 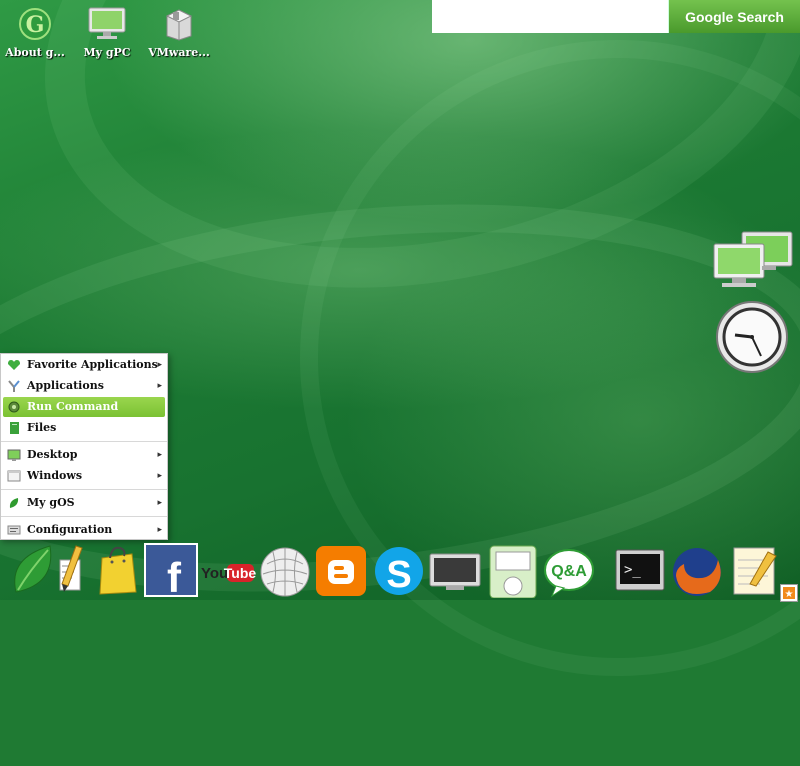 I want to click on monitor-icon, so click(x=107, y=24).